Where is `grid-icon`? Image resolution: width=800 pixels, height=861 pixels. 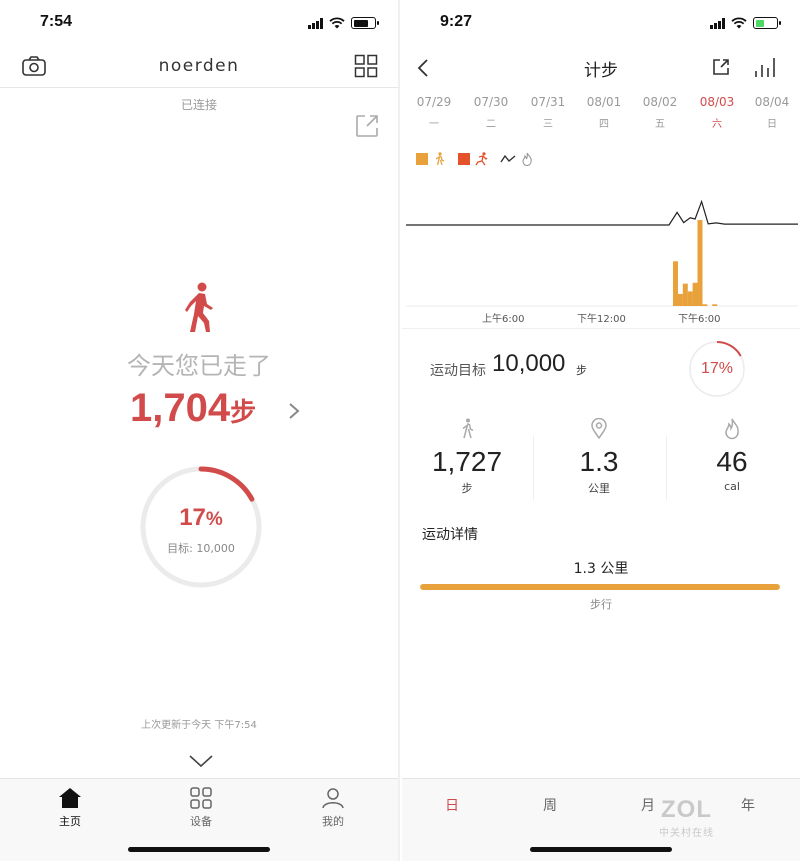
grid-icon is located at coordinates (366, 66).